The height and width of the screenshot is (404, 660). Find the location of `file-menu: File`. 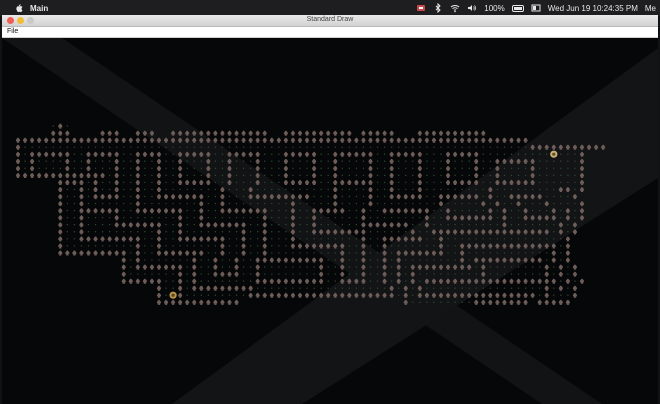

file-menu: File is located at coordinates (12, 31).